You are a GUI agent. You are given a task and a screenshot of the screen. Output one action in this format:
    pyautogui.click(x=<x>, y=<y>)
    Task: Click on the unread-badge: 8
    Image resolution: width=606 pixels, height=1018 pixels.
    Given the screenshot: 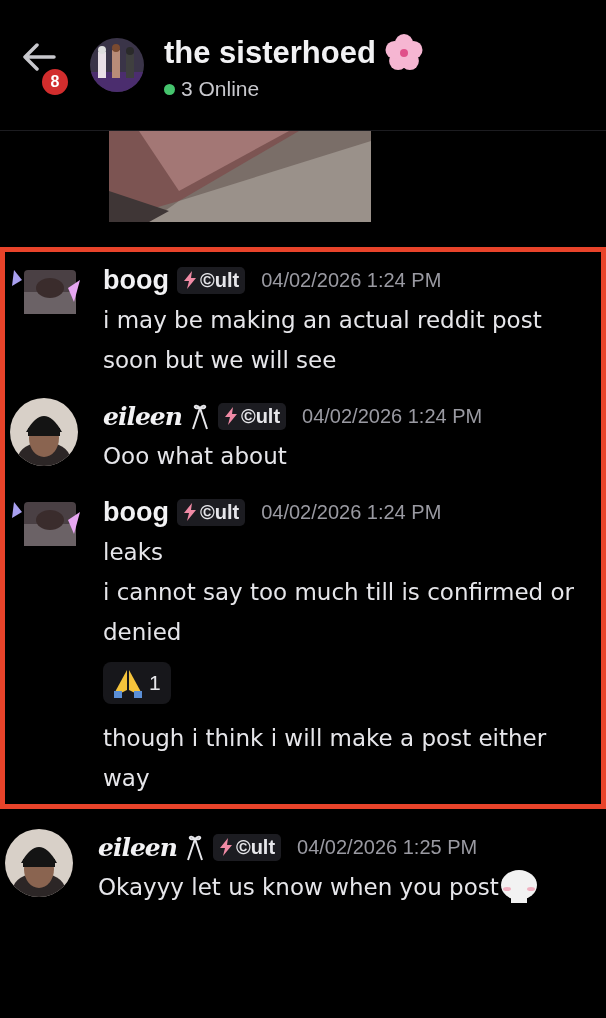 What is the action you would take?
    pyautogui.click(x=55, y=82)
    